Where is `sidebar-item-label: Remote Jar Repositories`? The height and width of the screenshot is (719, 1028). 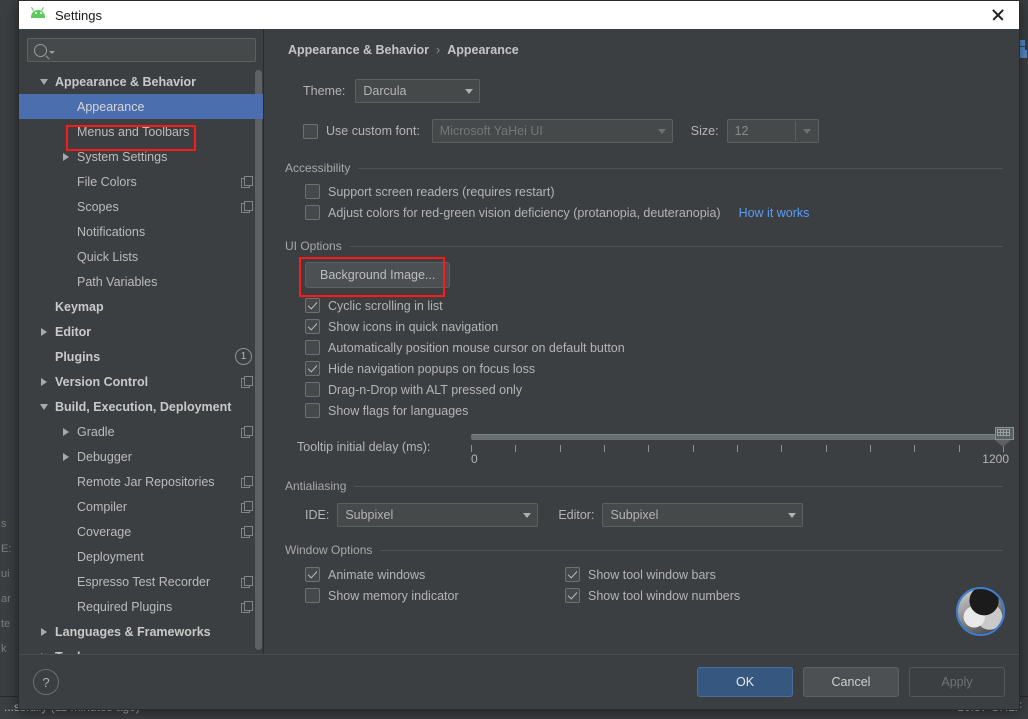 sidebar-item-label: Remote Jar Repositories is located at coordinates (146, 481).